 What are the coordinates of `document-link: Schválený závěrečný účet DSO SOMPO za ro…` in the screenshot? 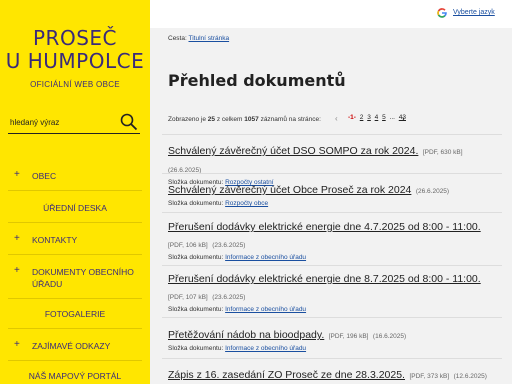 It's located at (293, 151).